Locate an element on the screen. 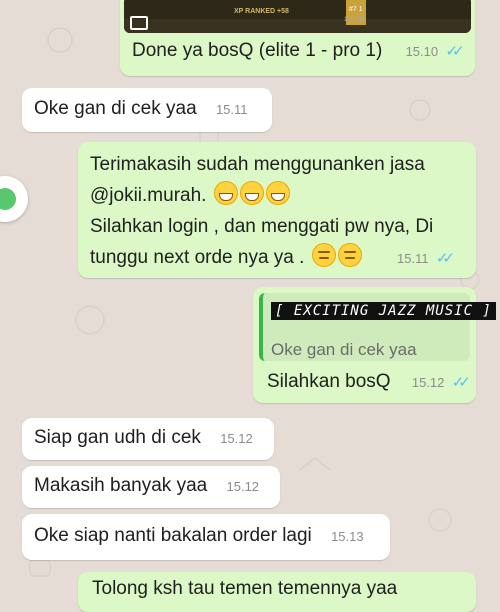 Image resolution: width=500 pixels, height=612 pixels. message-line: tunggu next orde nya ya . is located at coordinates (197, 257).